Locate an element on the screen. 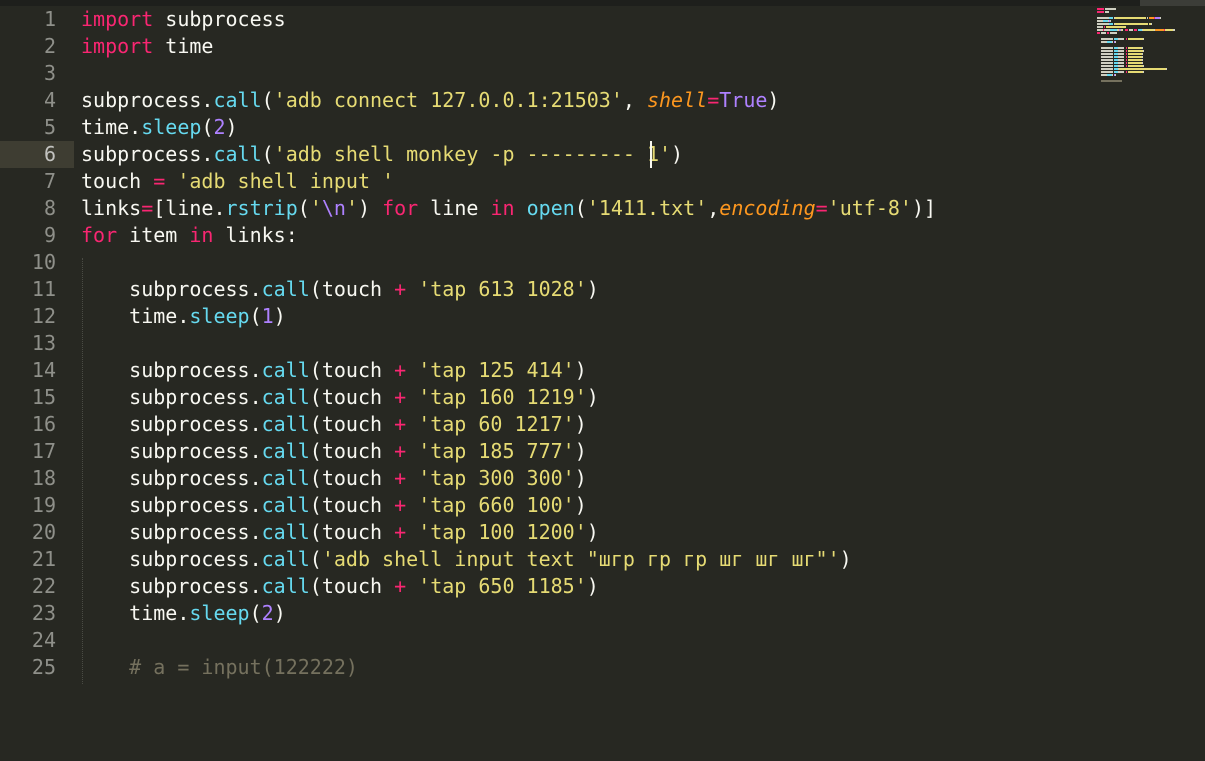 This screenshot has height=761, width=1205. code-token: 'adb shell monkey -p --------- is located at coordinates (454, 154).